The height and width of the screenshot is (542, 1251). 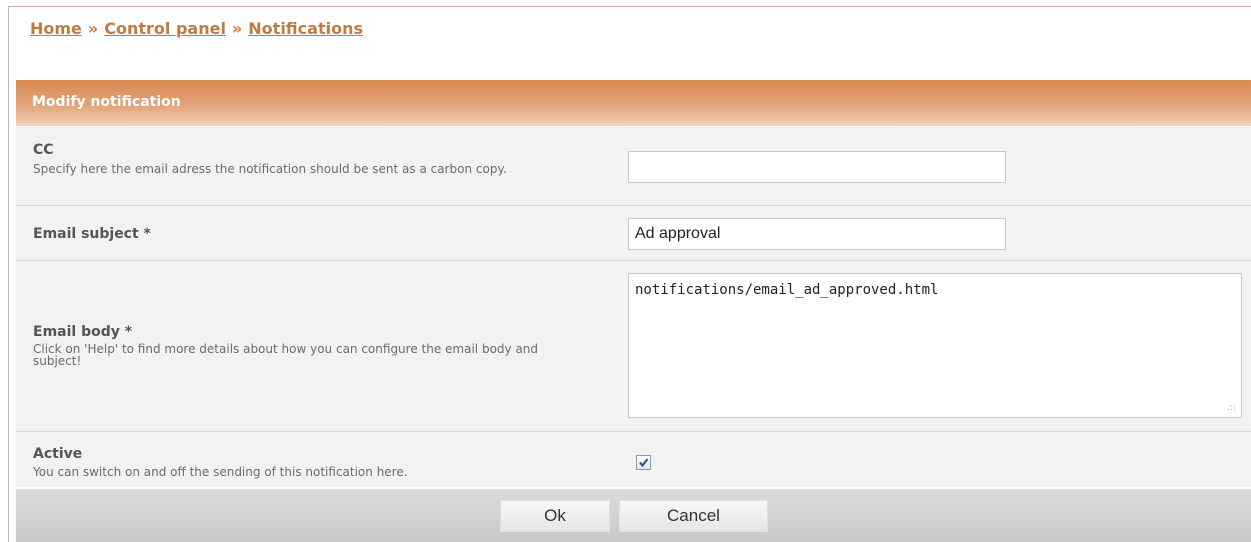 I want to click on email-subject-row: Email subject *, so click(x=633, y=233).